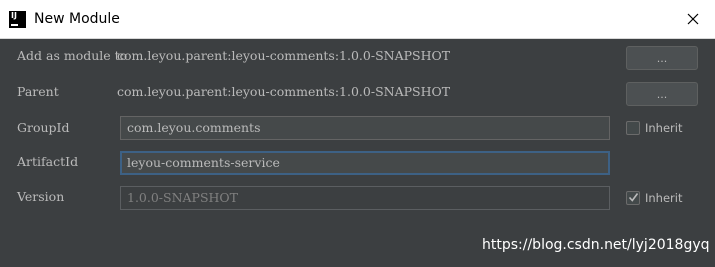 The width and height of the screenshot is (715, 267). I want to click on window-title: New Module, so click(77, 19).